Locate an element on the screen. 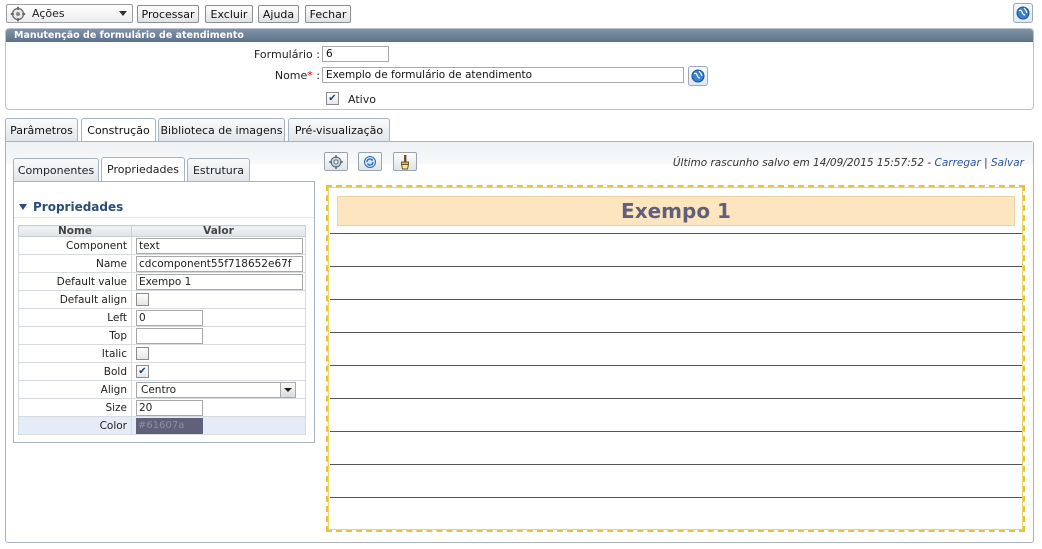  top-field is located at coordinates (169, 335).